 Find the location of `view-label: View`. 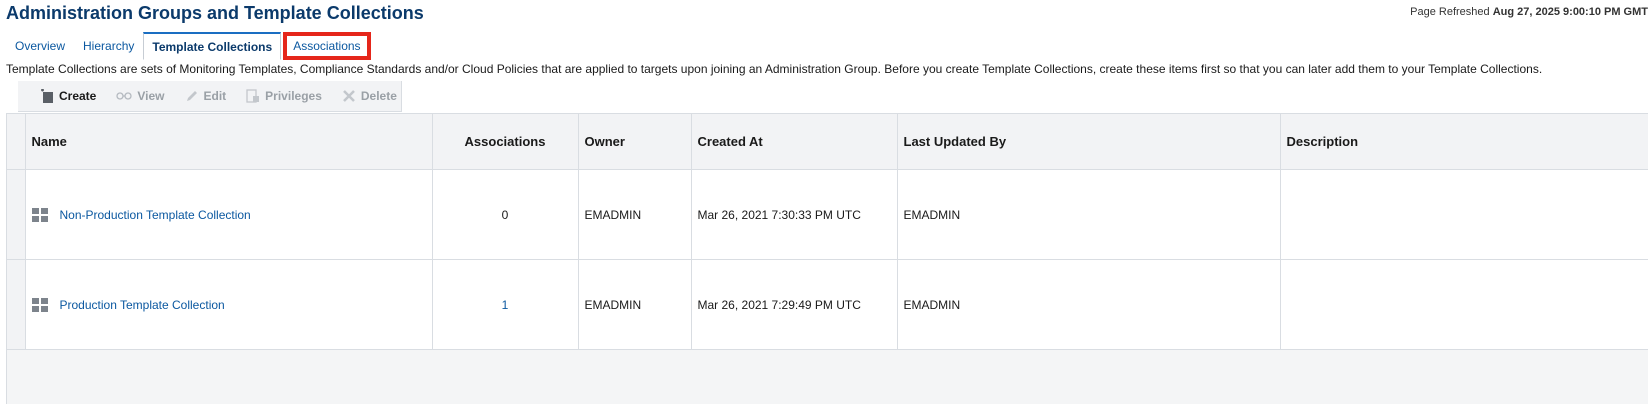

view-label: View is located at coordinates (151, 96).